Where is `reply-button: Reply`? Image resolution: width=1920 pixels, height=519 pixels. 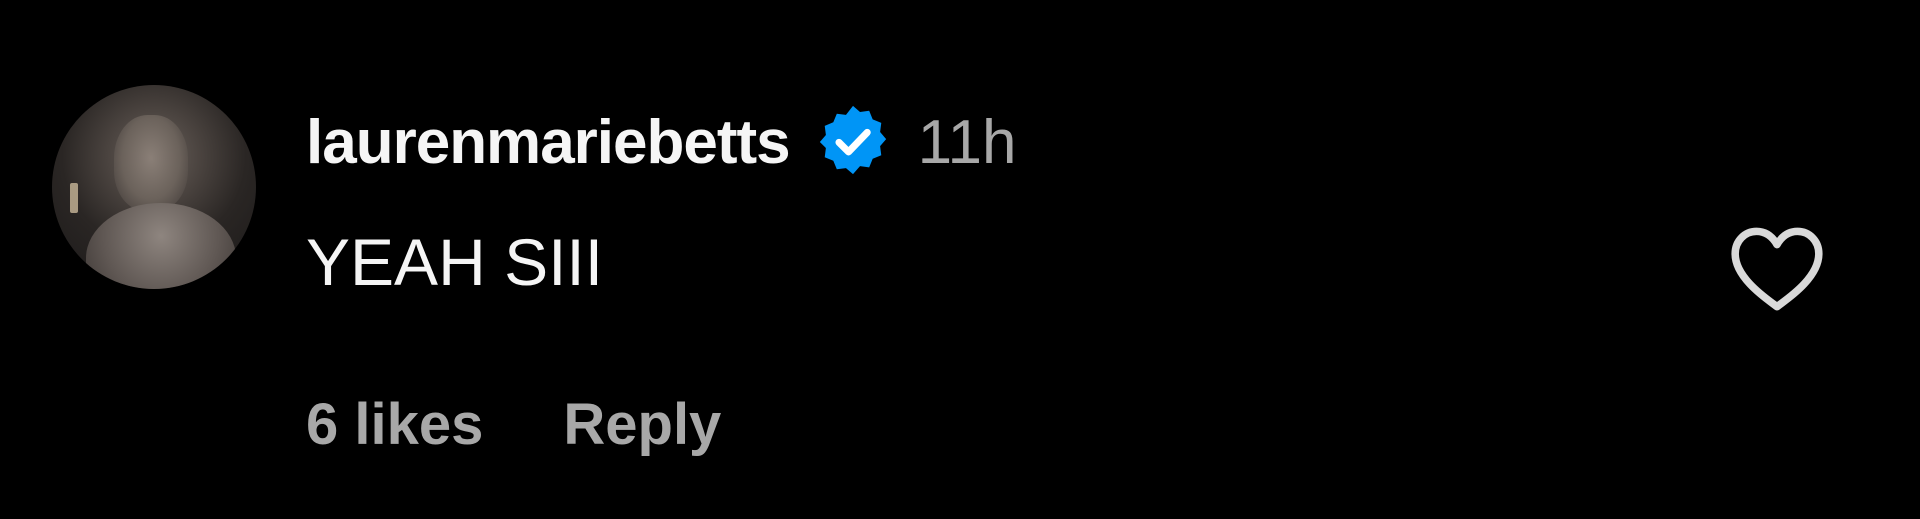
reply-button: Reply is located at coordinates (642, 424).